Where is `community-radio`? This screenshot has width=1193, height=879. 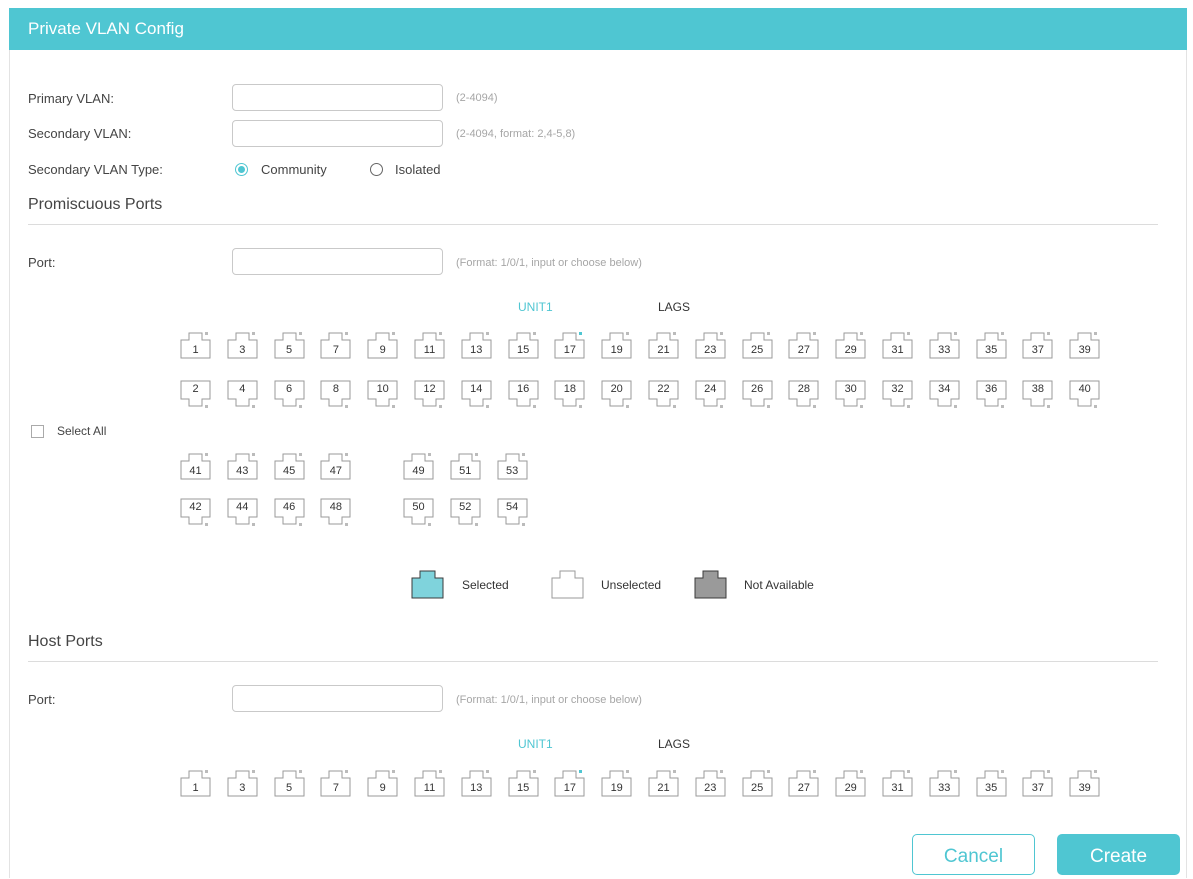 community-radio is located at coordinates (241, 169).